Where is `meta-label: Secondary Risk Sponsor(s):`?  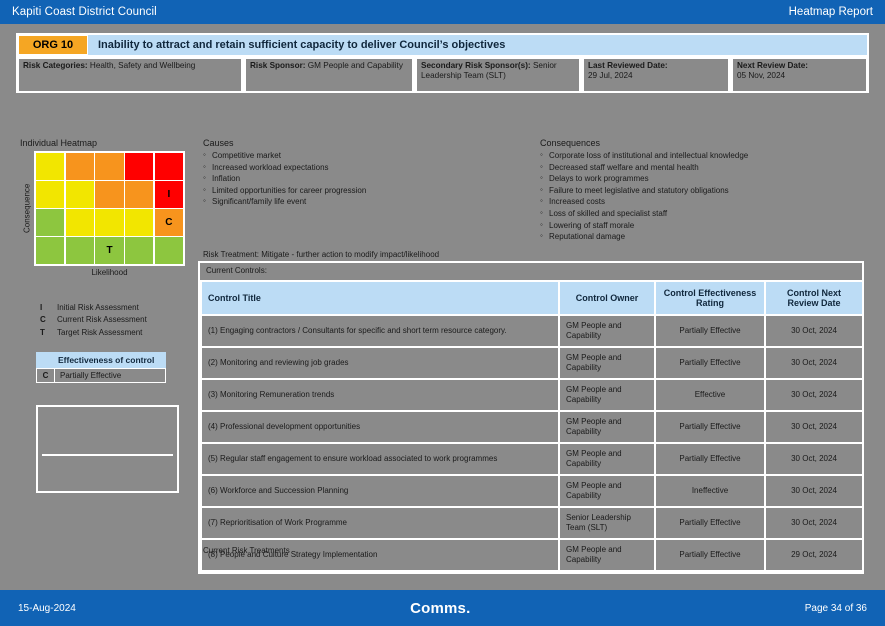
meta-label: Secondary Risk Sponsor(s): is located at coordinates (476, 65).